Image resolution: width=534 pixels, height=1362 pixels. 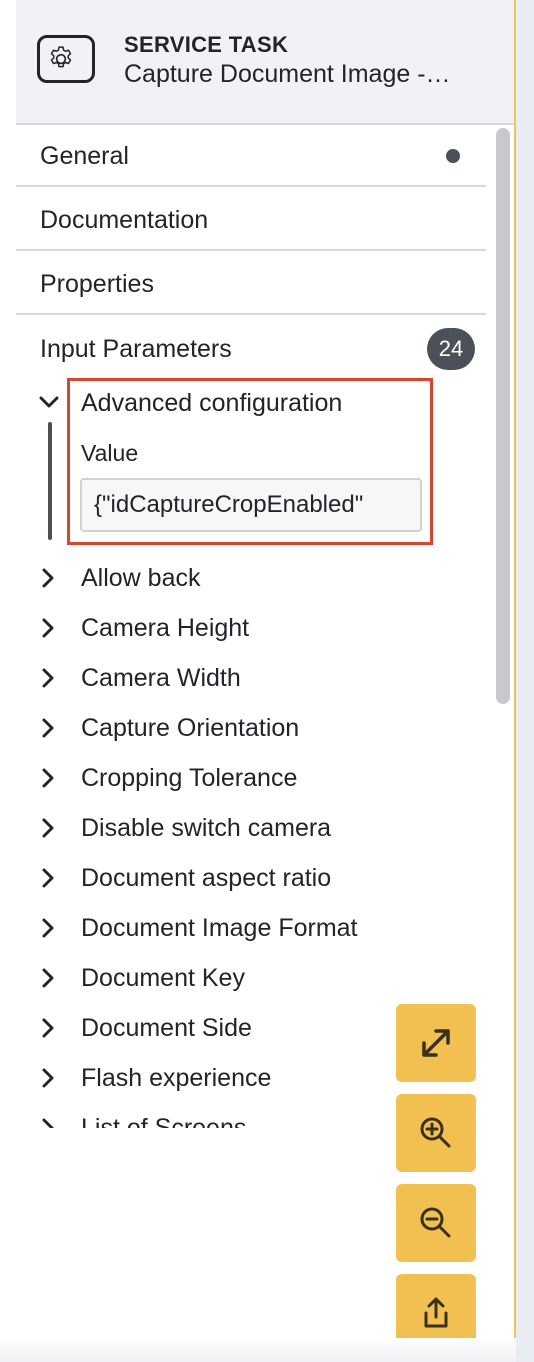 I want to click on gear-icon, so click(x=61, y=57).